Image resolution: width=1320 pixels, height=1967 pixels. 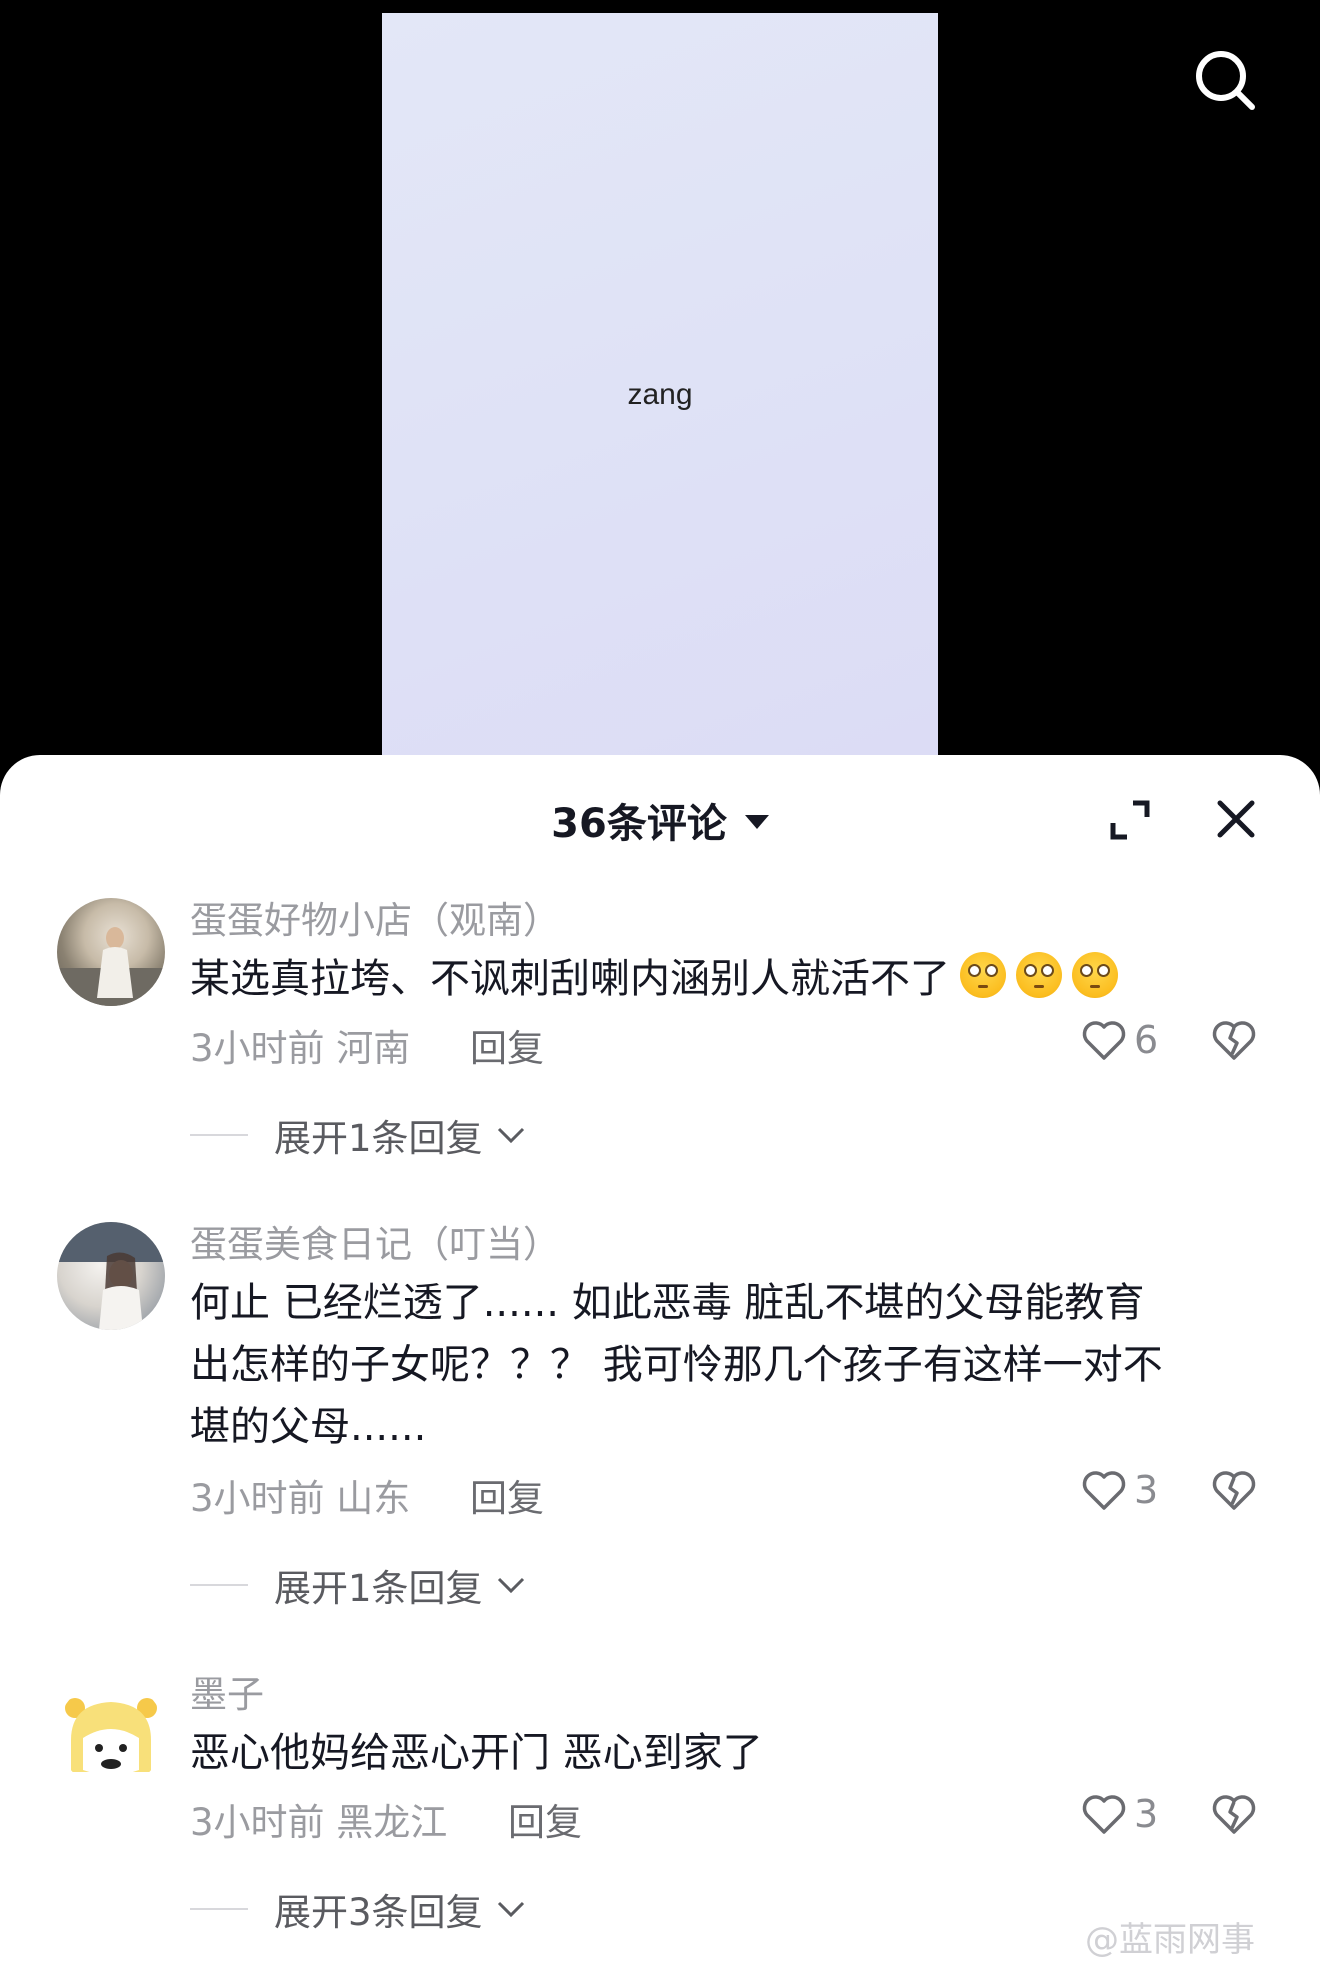 I want to click on close-button, so click(x=1236, y=819).